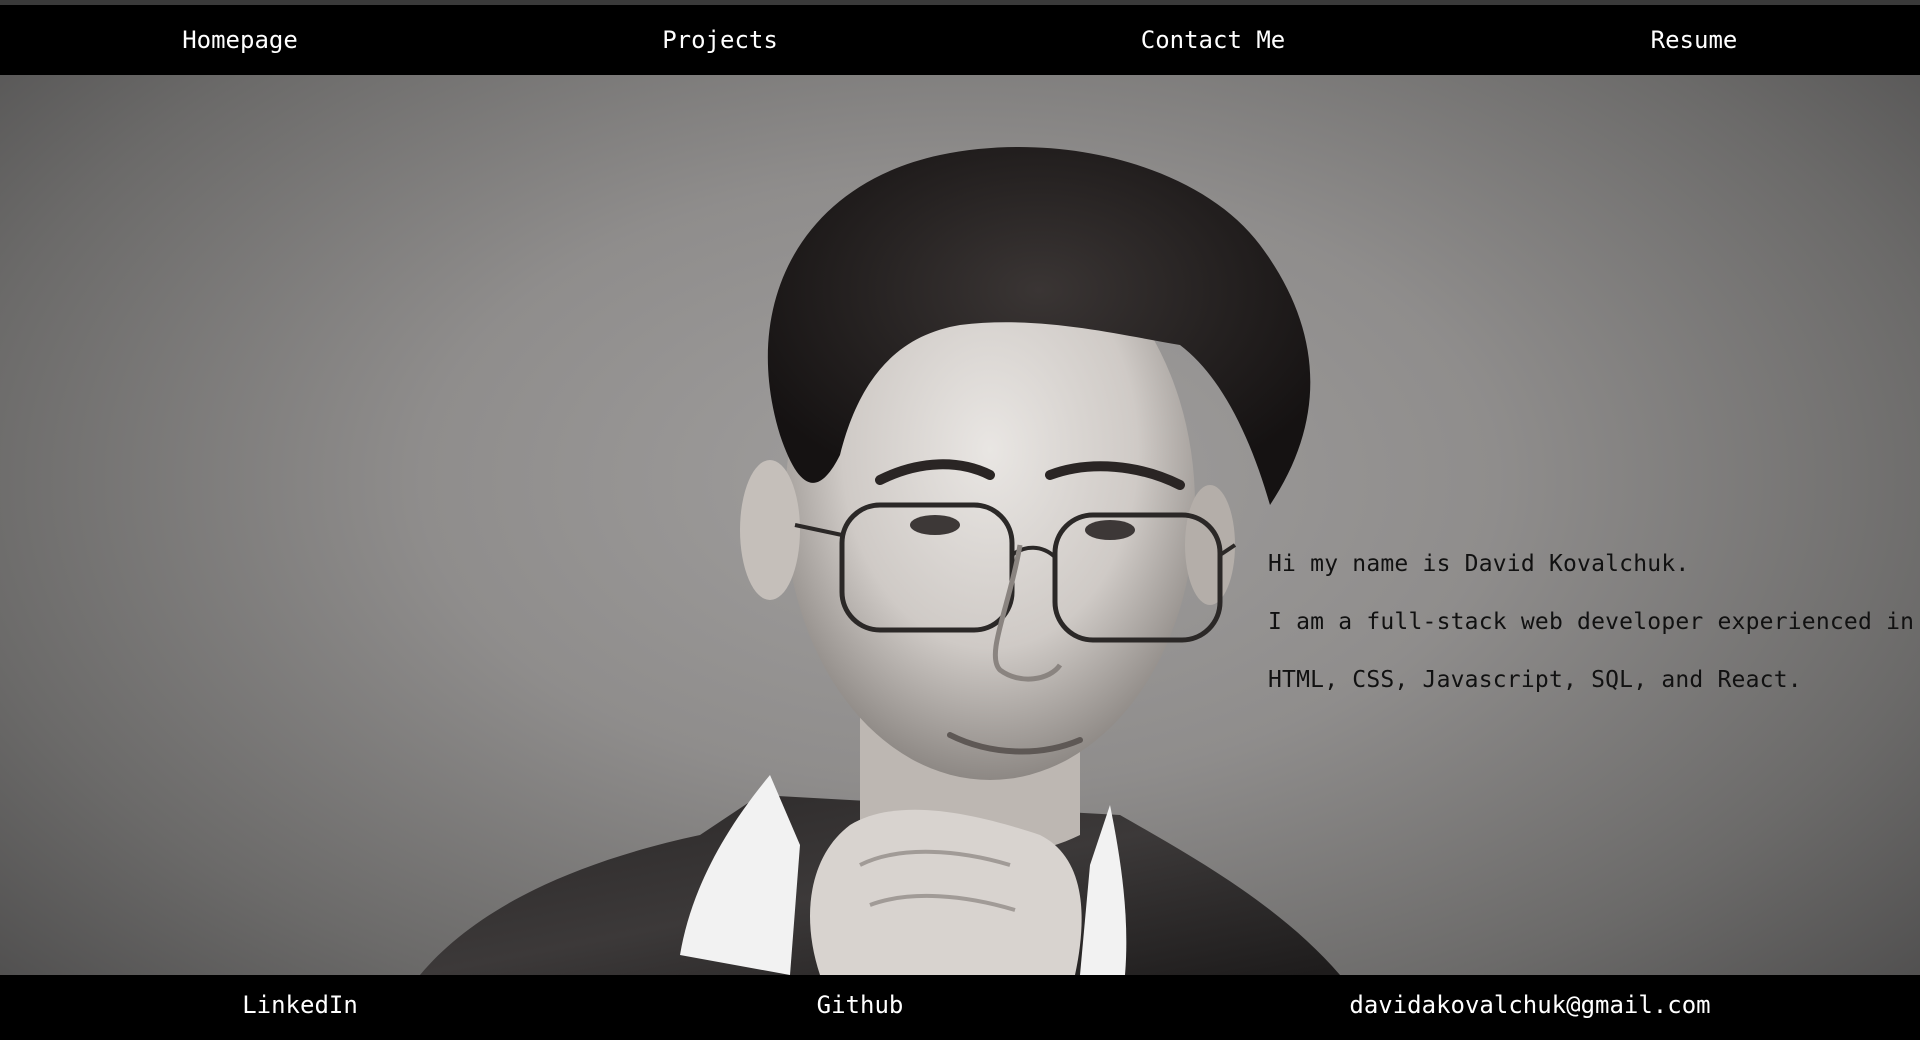 The image size is (1920, 1040). I want to click on top-navbar: Homepage Projects Contact Me Resume, so click(960, 40).